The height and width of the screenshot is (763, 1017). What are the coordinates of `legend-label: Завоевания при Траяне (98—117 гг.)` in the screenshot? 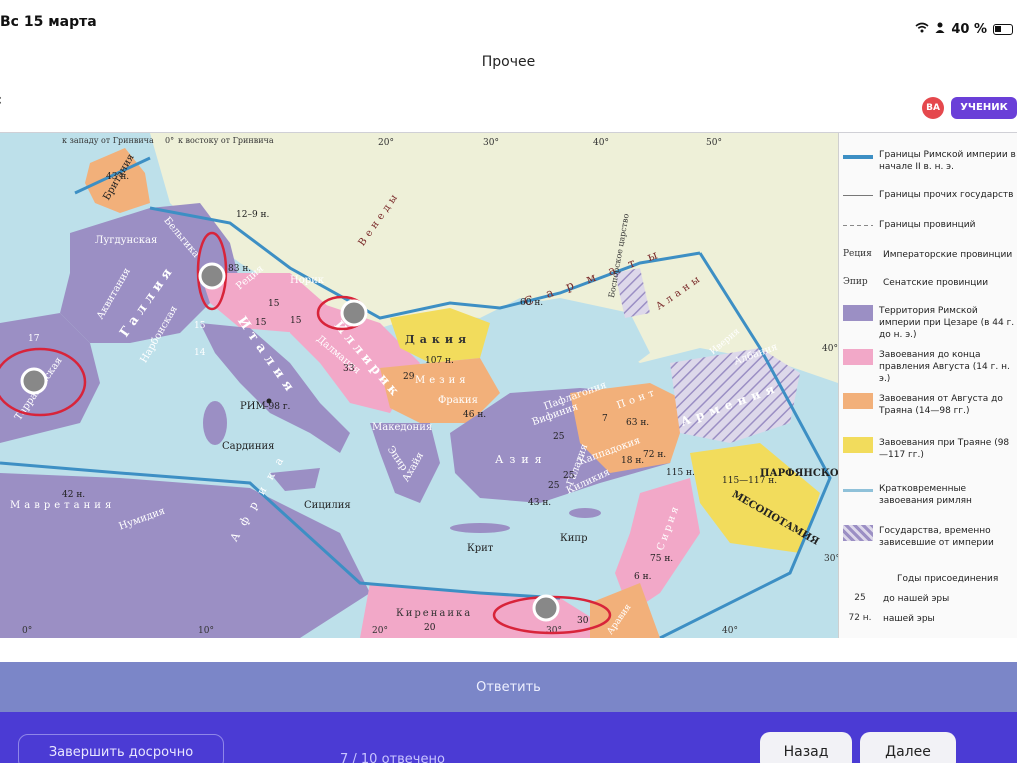 It's located at (944, 449).